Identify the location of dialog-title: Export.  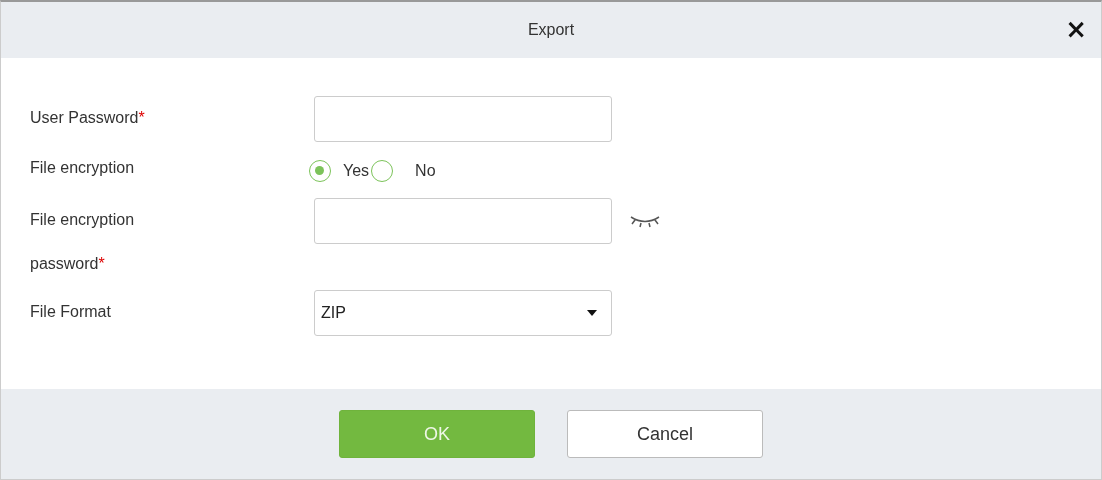
(551, 30).